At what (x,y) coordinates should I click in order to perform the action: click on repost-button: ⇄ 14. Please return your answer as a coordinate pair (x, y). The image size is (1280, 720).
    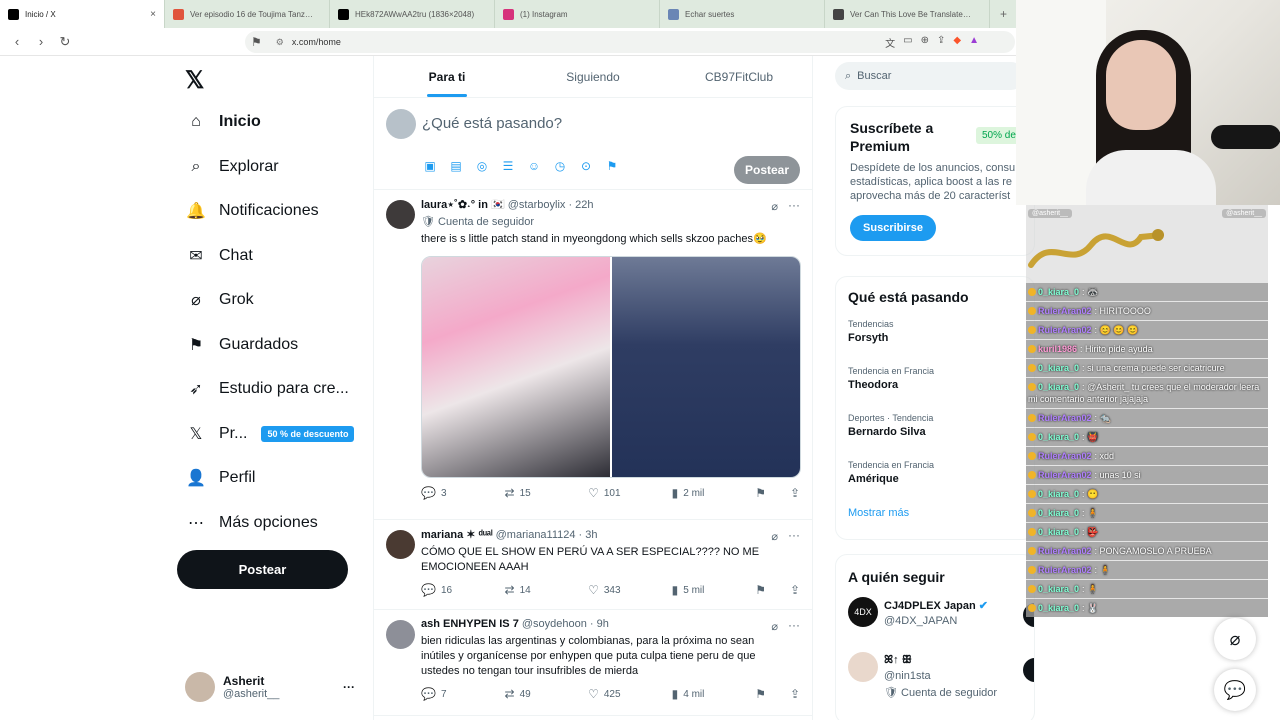
    Looking at the image, I should click on (547, 590).